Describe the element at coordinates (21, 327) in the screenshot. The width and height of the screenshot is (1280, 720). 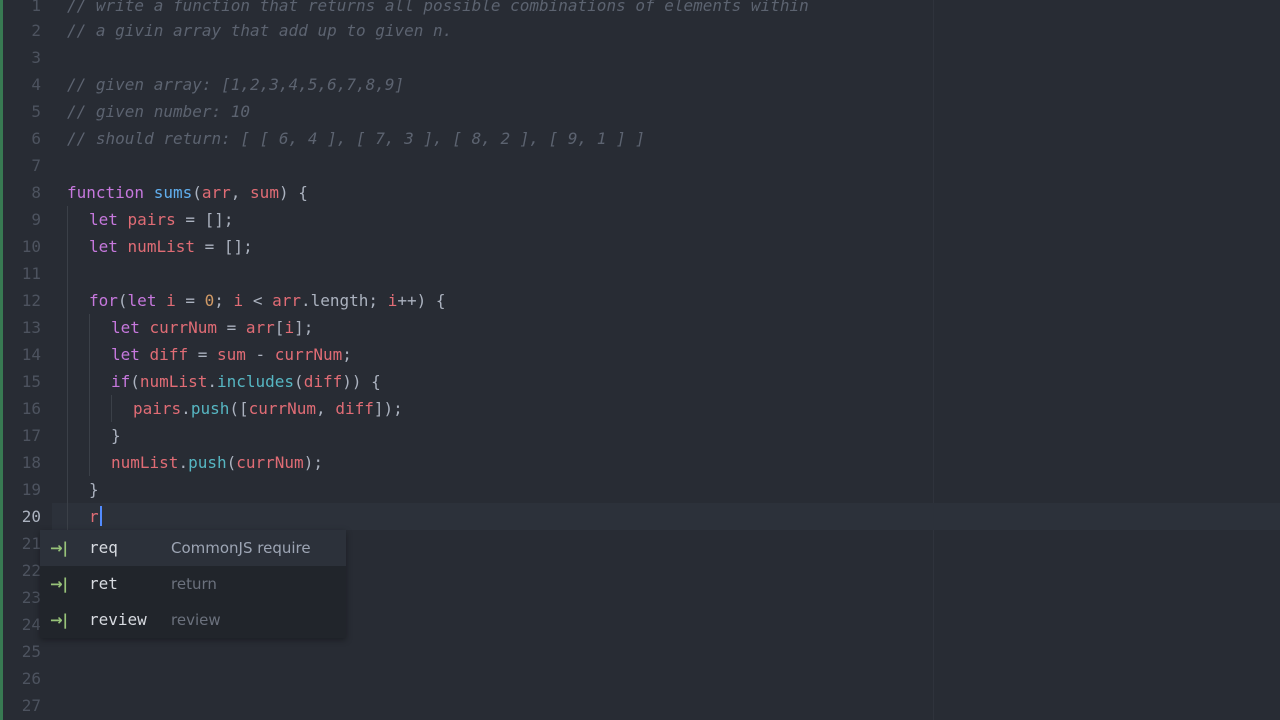
I see `line-number: 13` at that location.